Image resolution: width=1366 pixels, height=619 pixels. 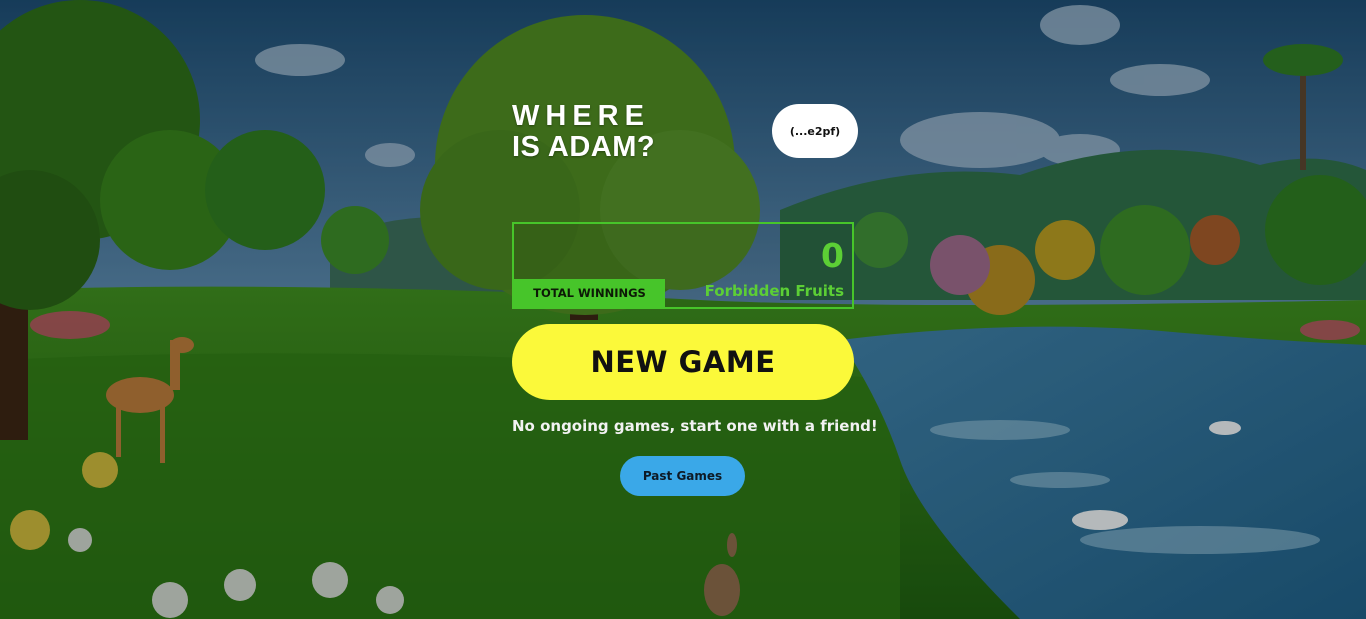 What do you see at coordinates (682, 476) in the screenshot?
I see `past-games-button: Past Games` at bounding box center [682, 476].